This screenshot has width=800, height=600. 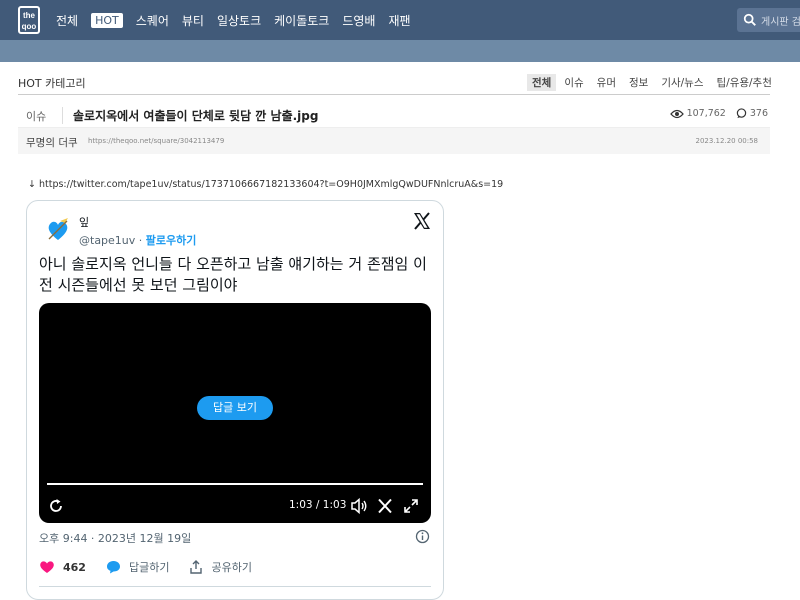 What do you see at coordinates (235, 484) in the screenshot?
I see `video-progress-bar` at bounding box center [235, 484].